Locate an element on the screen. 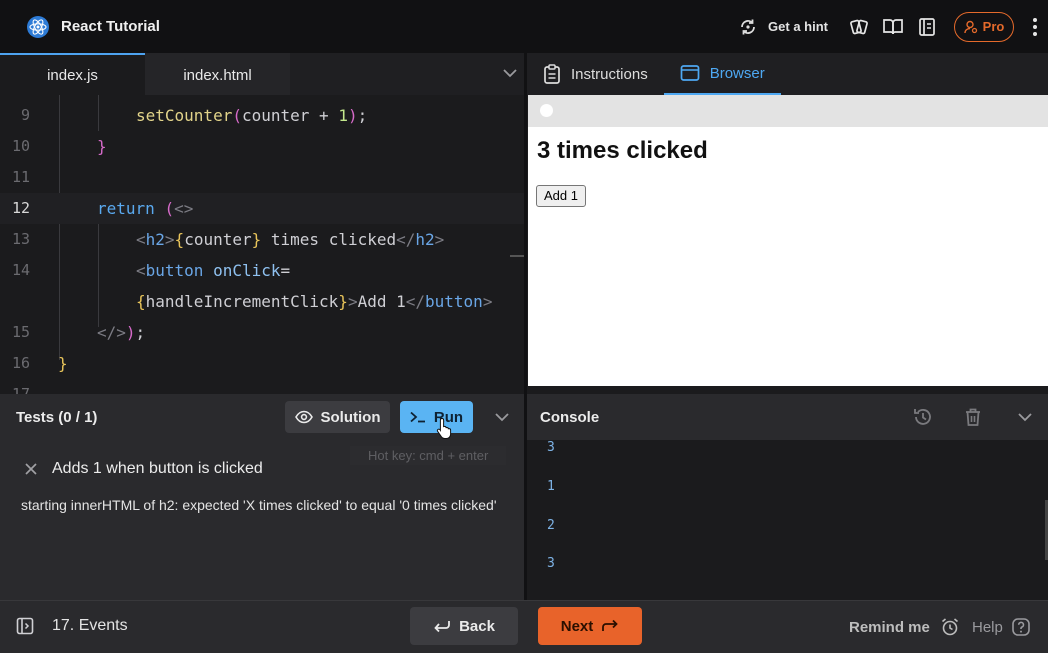 This screenshot has width=1048, height=653. trash-icon is located at coordinates (973, 417).